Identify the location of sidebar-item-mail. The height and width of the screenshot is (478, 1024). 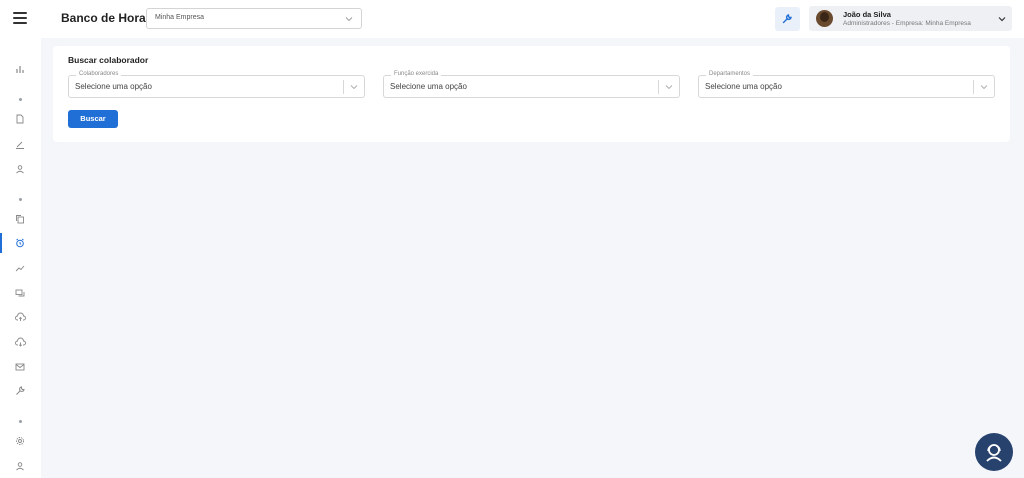
(20, 367).